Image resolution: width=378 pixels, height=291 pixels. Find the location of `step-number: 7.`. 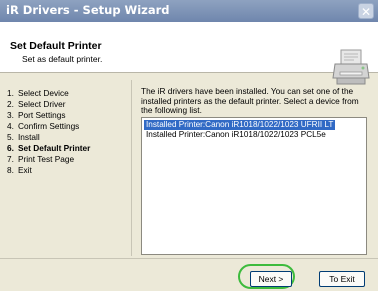

step-number: 7. is located at coordinates (10, 159).